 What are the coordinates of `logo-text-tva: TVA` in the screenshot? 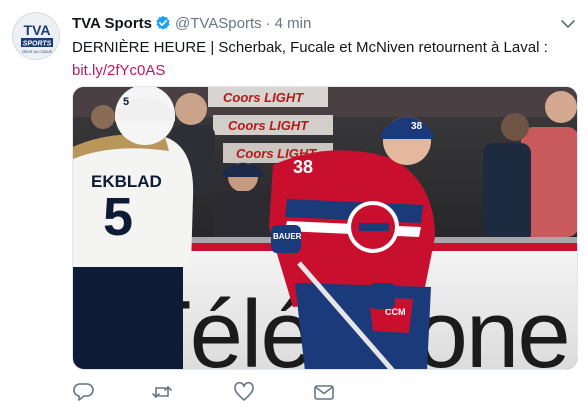 It's located at (37, 30).